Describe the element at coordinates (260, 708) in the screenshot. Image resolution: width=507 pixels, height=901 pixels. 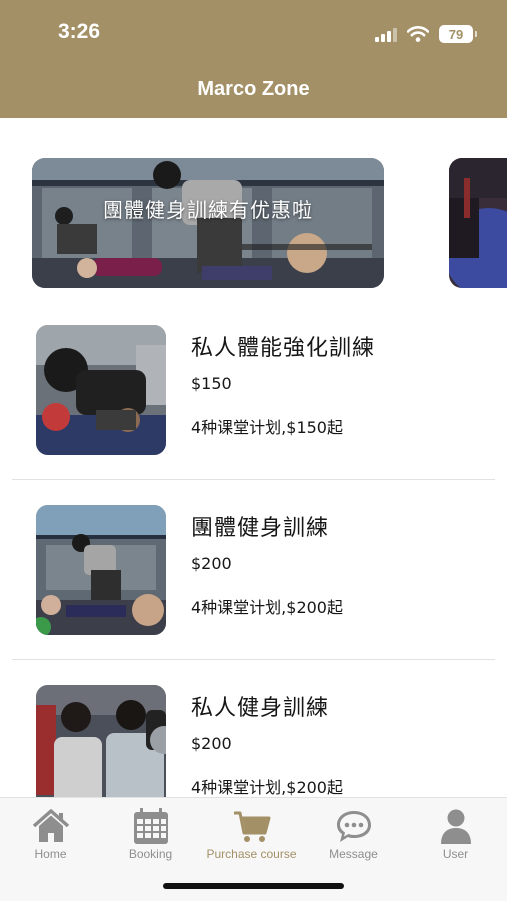
I see `course-name: 私人健身訓練` at that location.